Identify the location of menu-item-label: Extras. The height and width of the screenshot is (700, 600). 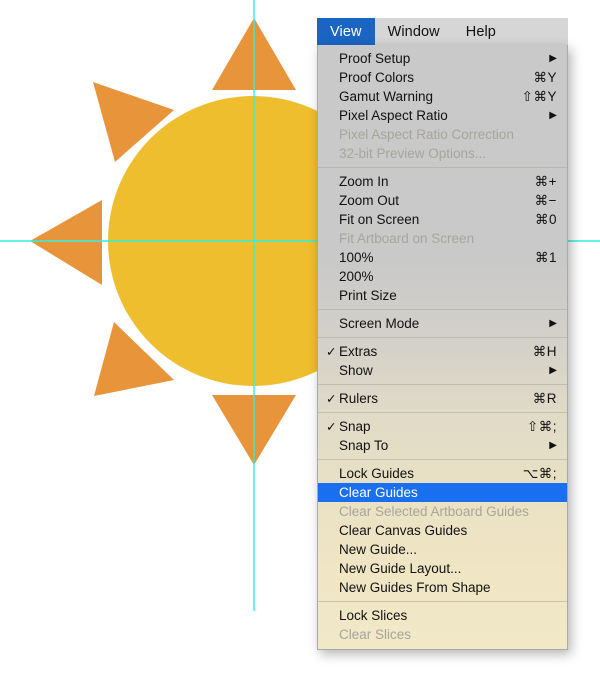
(358, 351).